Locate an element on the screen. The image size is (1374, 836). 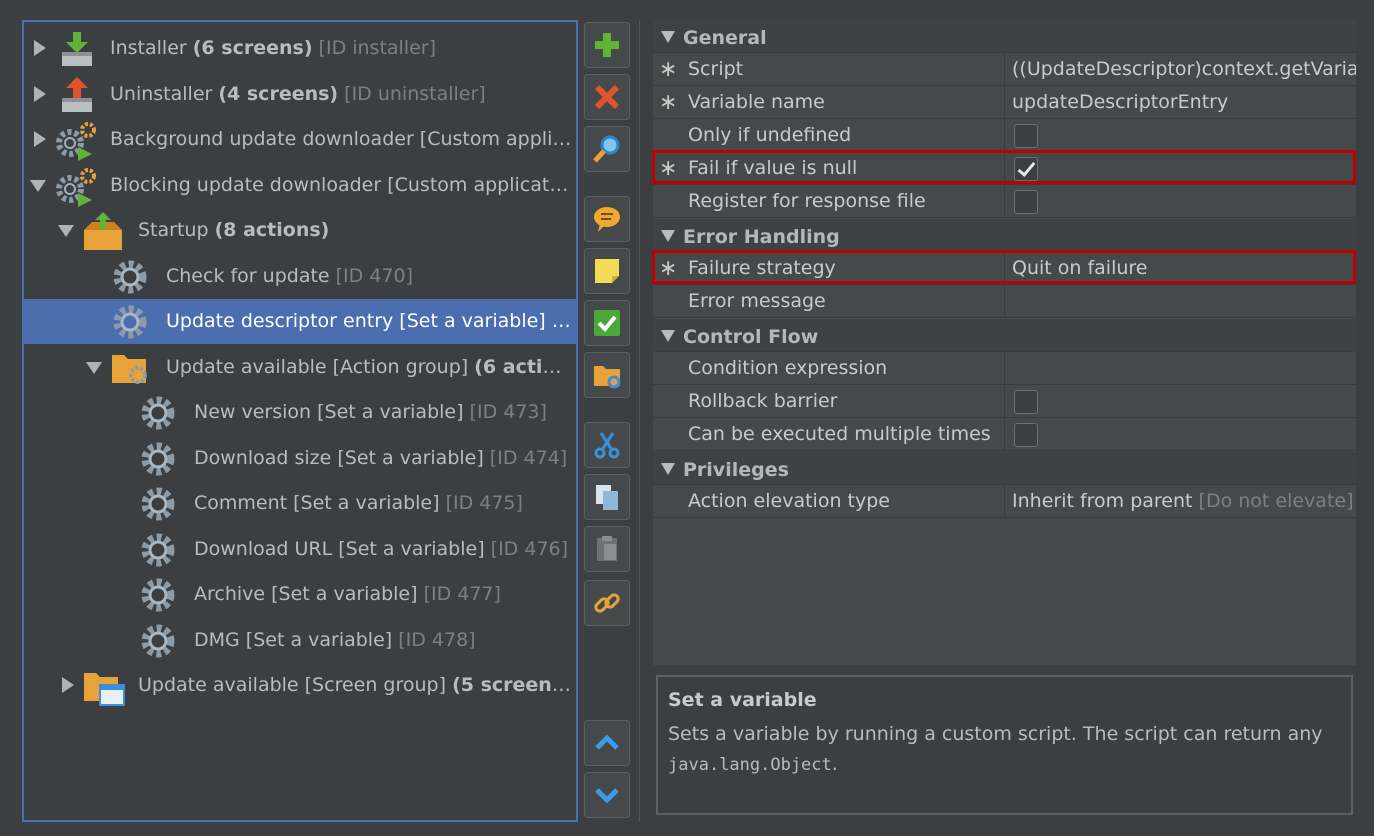
property-condition-expression: Condition expression is located at coordinates (1004, 368).